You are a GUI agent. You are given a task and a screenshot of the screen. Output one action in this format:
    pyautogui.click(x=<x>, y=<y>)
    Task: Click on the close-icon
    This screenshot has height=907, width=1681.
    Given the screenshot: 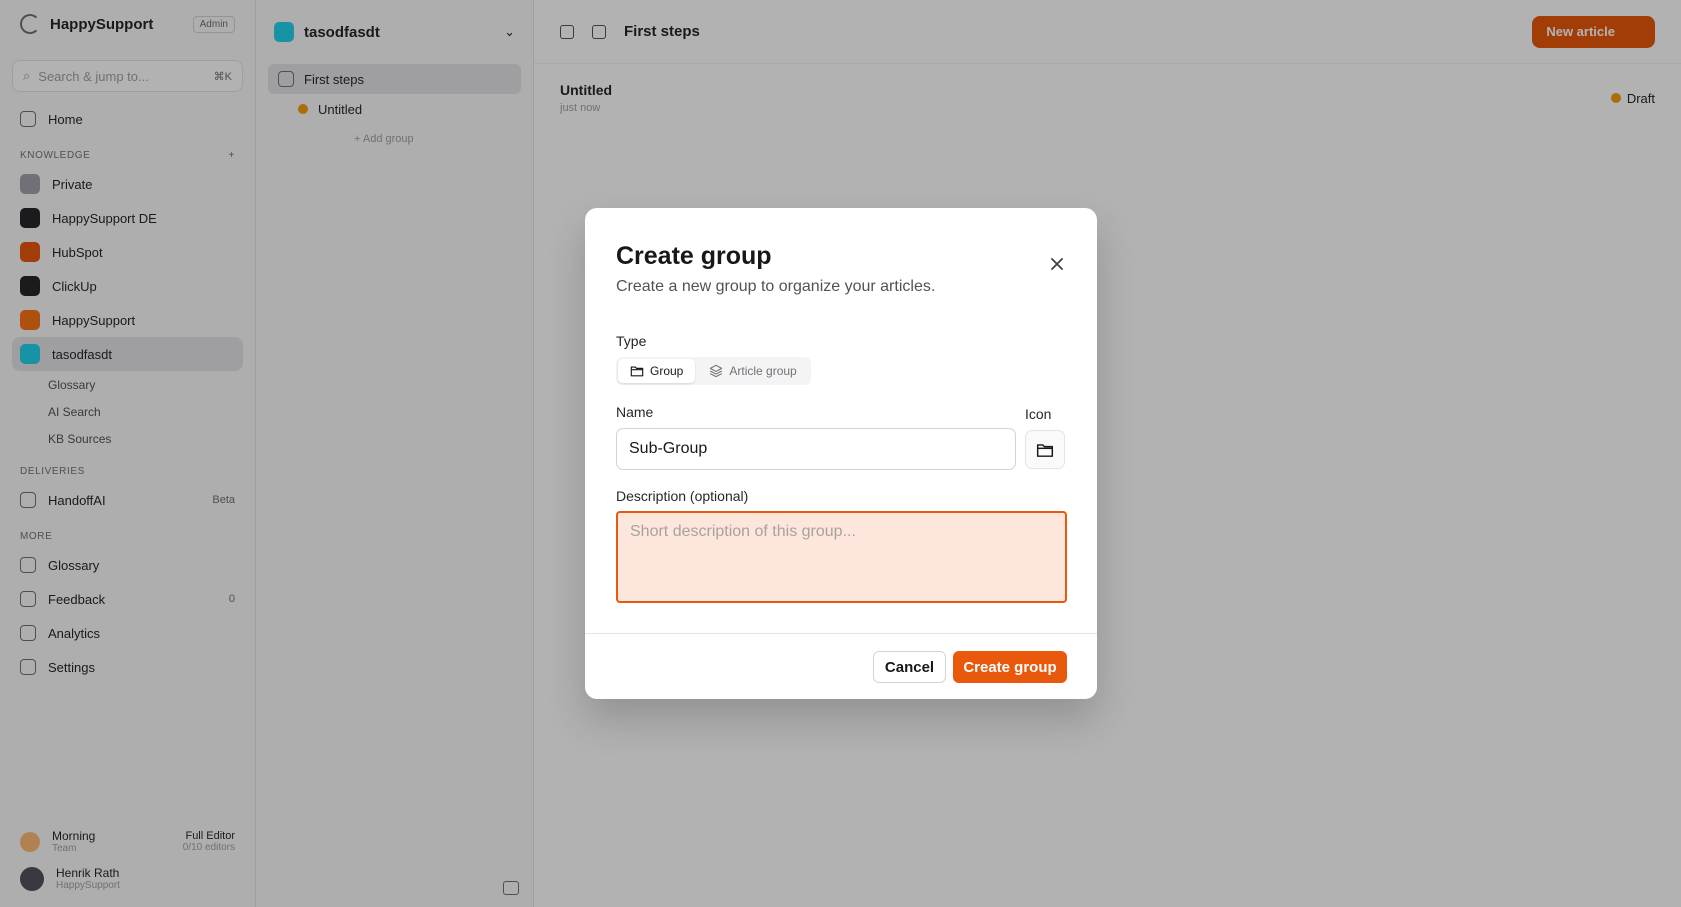 What is the action you would take?
    pyautogui.click(x=1057, y=264)
    